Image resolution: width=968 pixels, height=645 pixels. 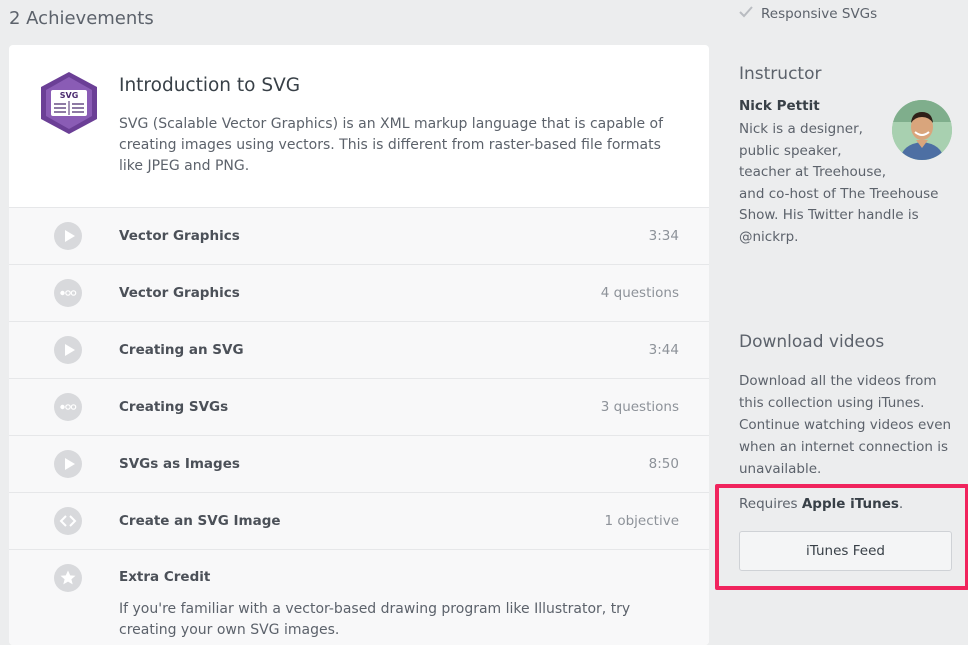 I want to click on download-heading: Download videos, so click(x=812, y=342).